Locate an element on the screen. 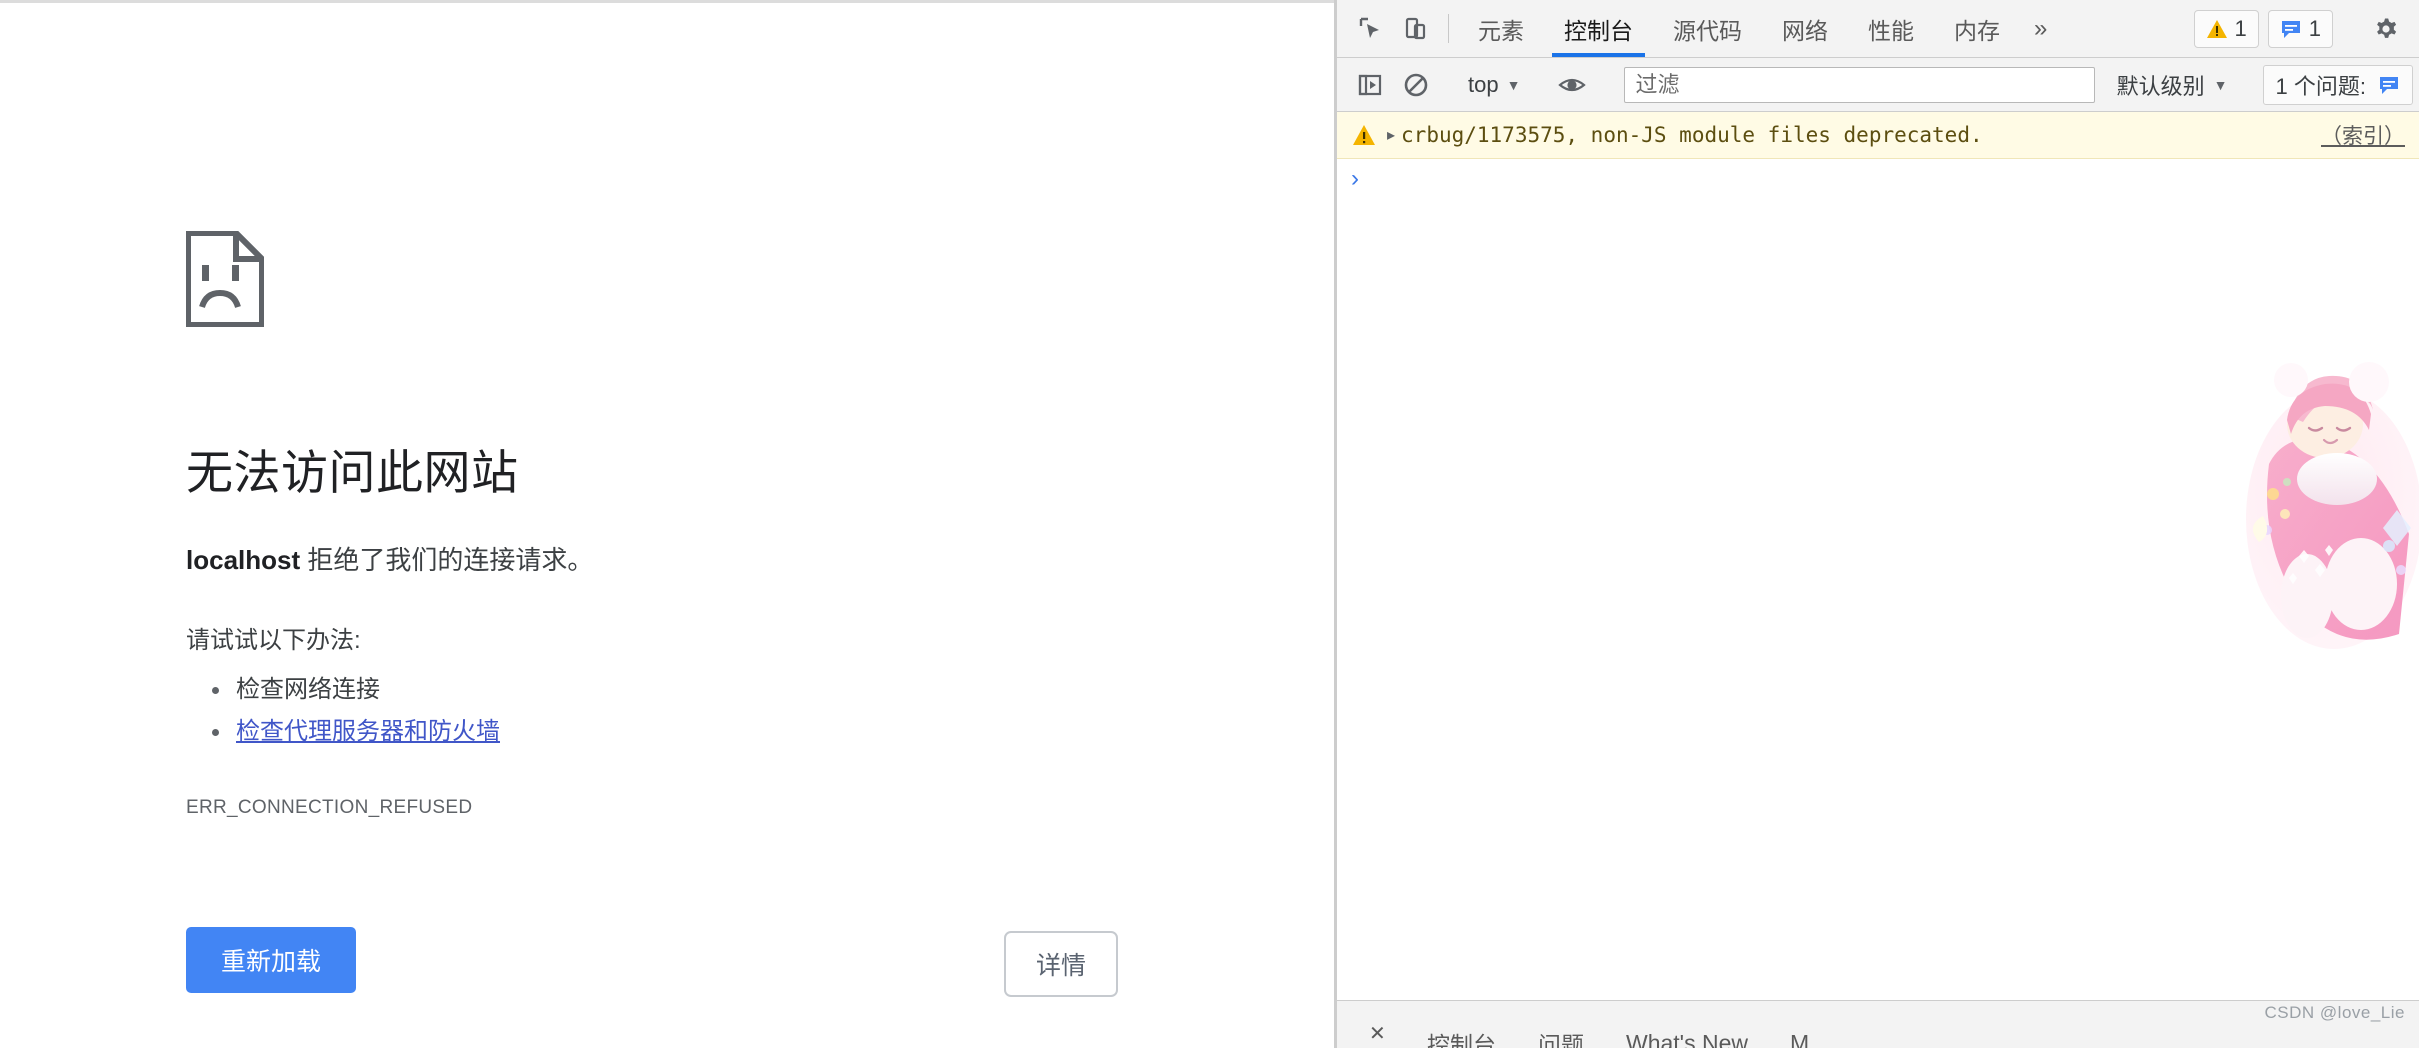 The width and height of the screenshot is (2419, 1048). clear-console-icon is located at coordinates (1416, 85).